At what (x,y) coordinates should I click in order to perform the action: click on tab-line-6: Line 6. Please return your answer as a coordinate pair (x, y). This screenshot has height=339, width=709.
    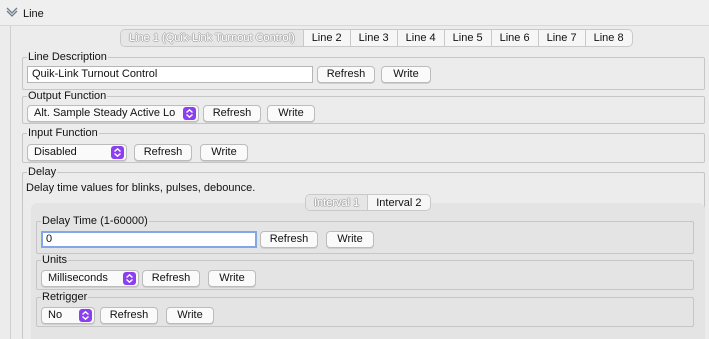
    Looking at the image, I should click on (515, 38).